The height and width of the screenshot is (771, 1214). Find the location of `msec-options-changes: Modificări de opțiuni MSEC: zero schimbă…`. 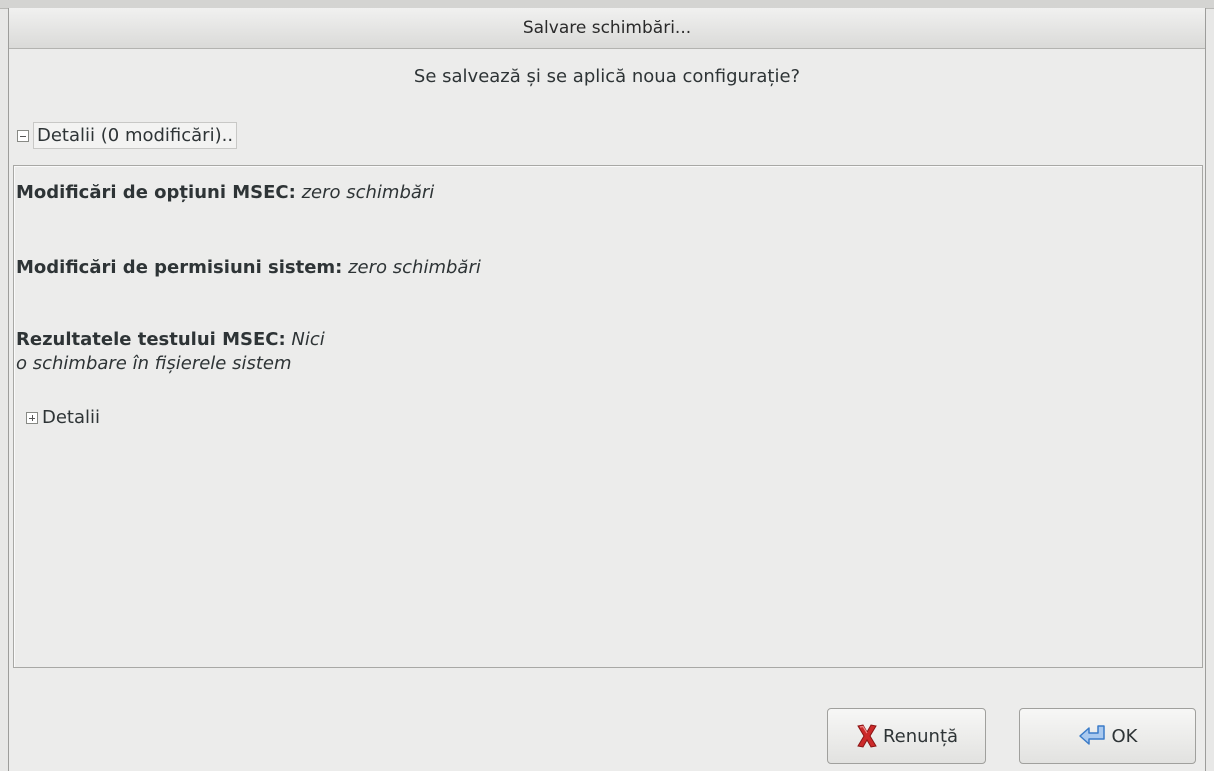

msec-options-changes: Modificări de opțiuni MSEC: zero schimbă… is located at coordinates (225, 193).